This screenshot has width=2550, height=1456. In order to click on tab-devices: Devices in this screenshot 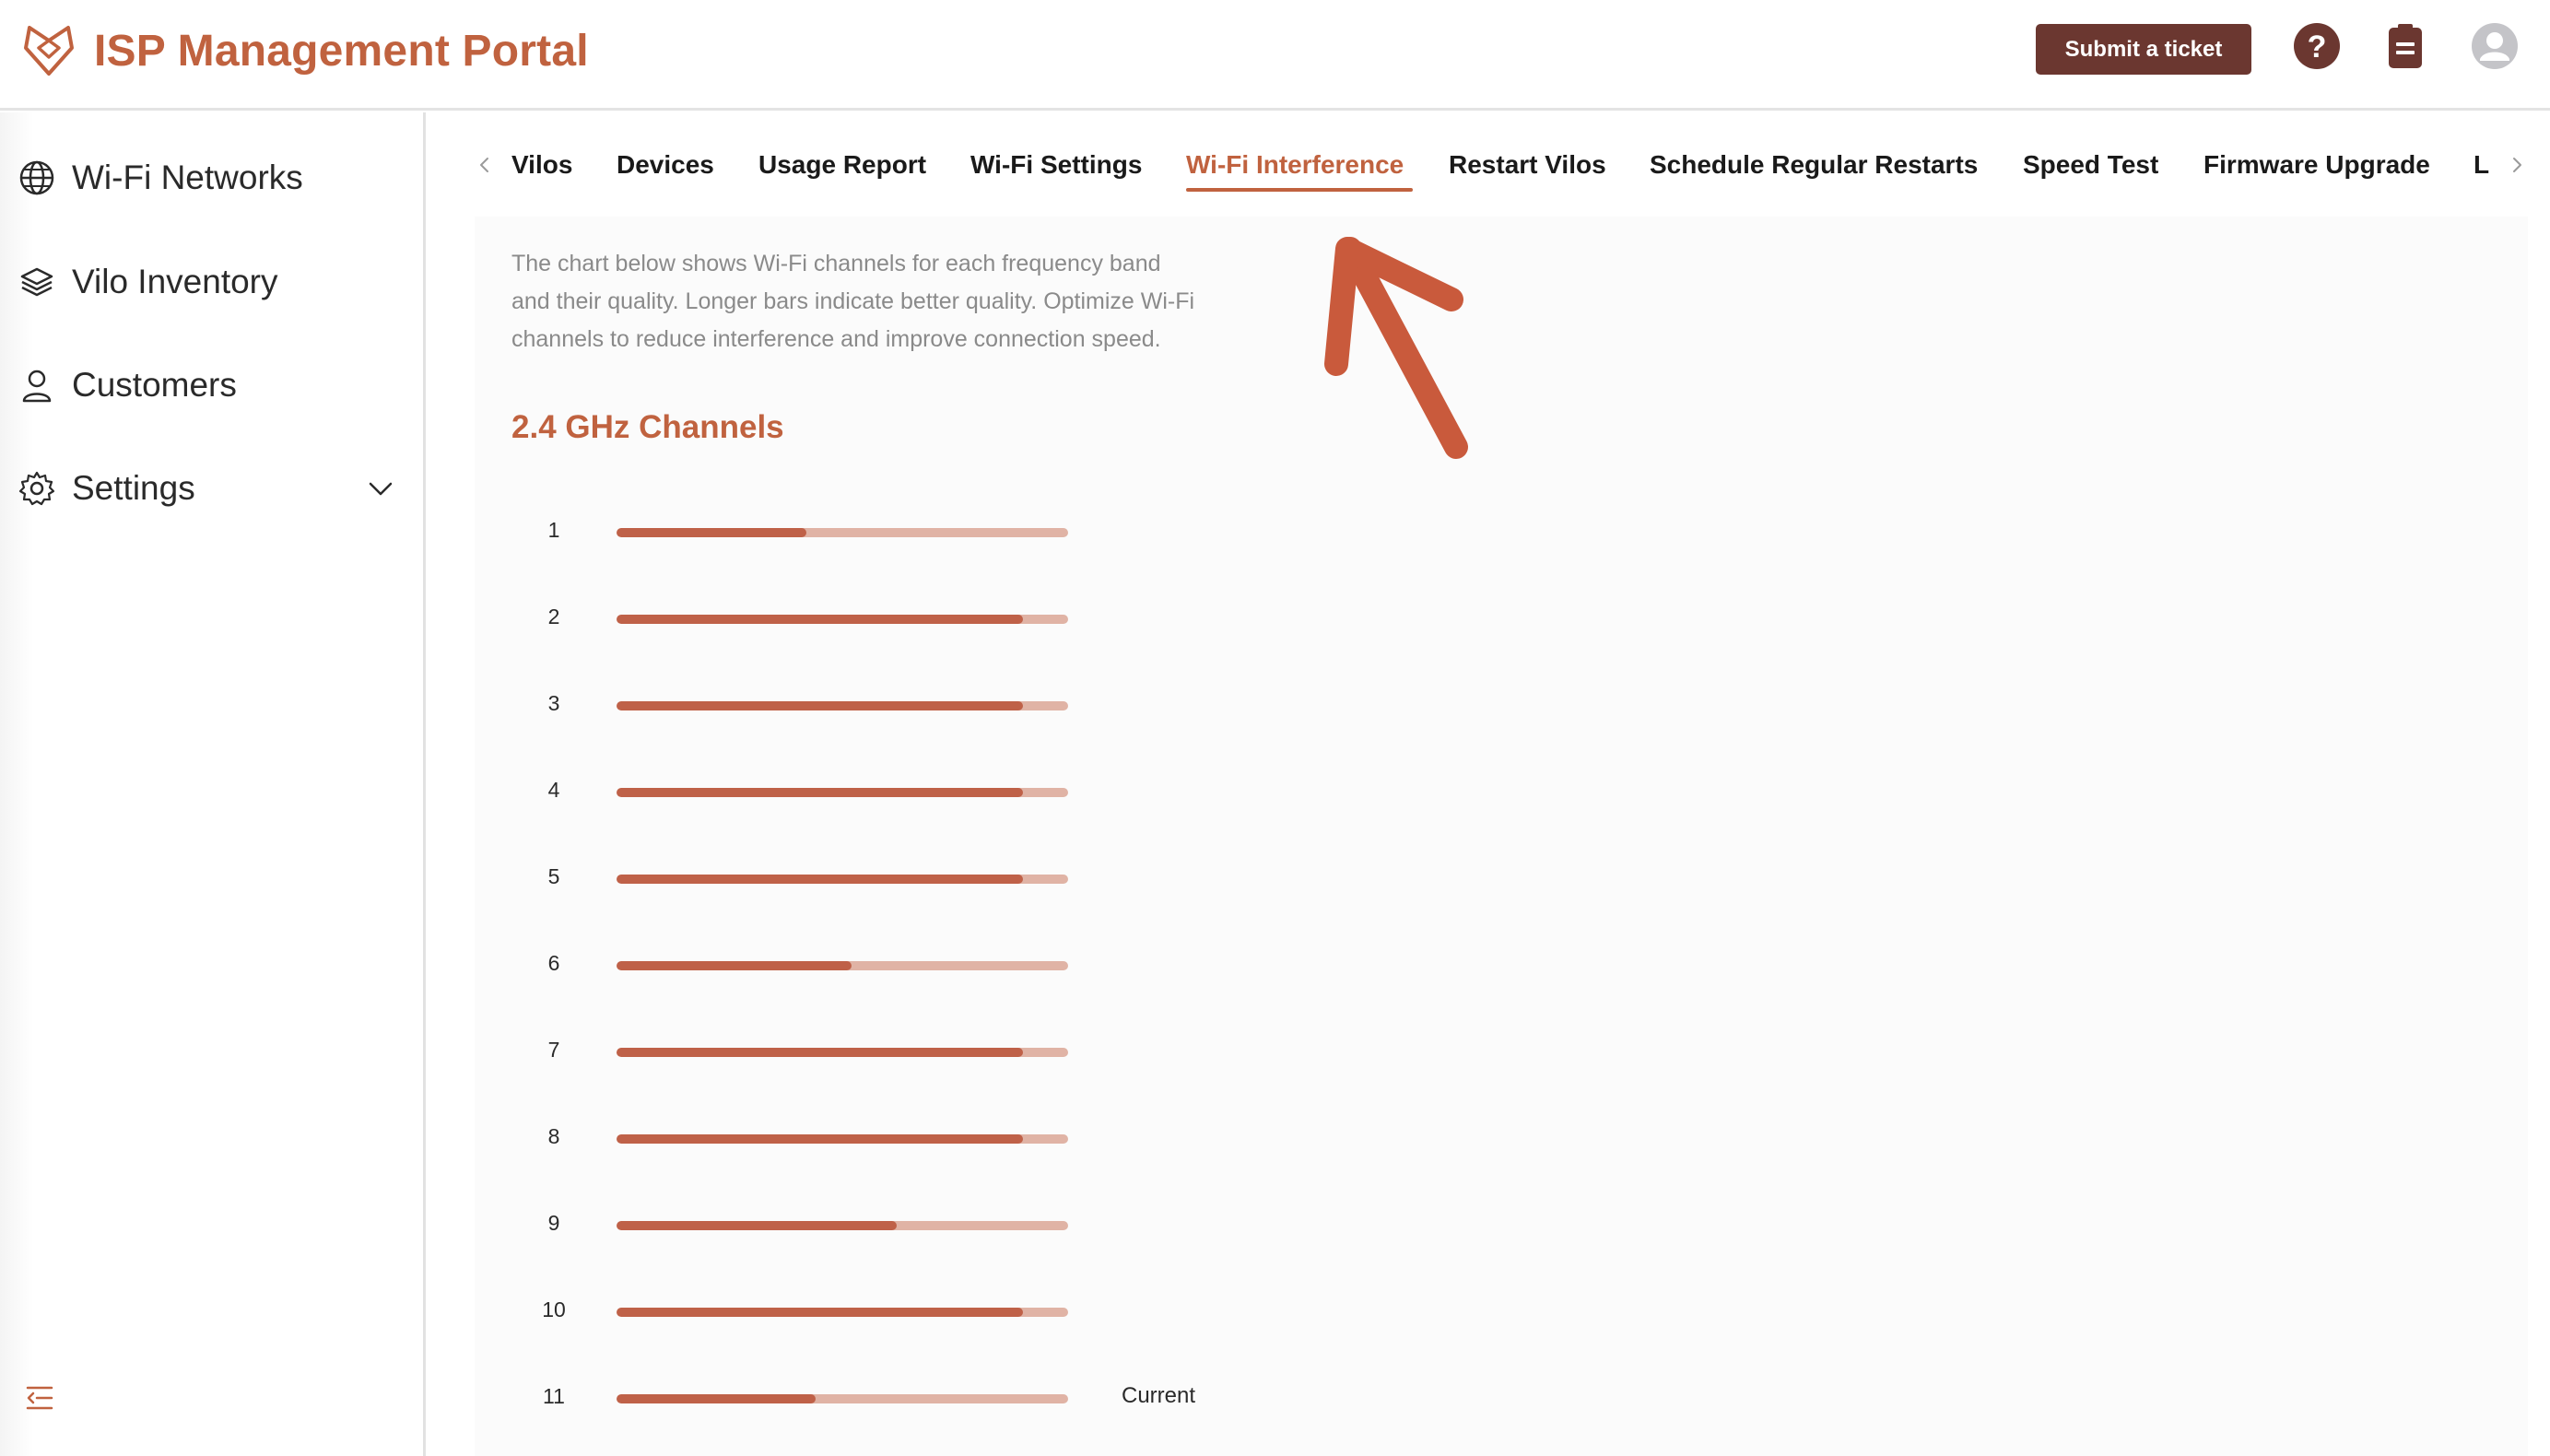, I will do `click(666, 165)`.